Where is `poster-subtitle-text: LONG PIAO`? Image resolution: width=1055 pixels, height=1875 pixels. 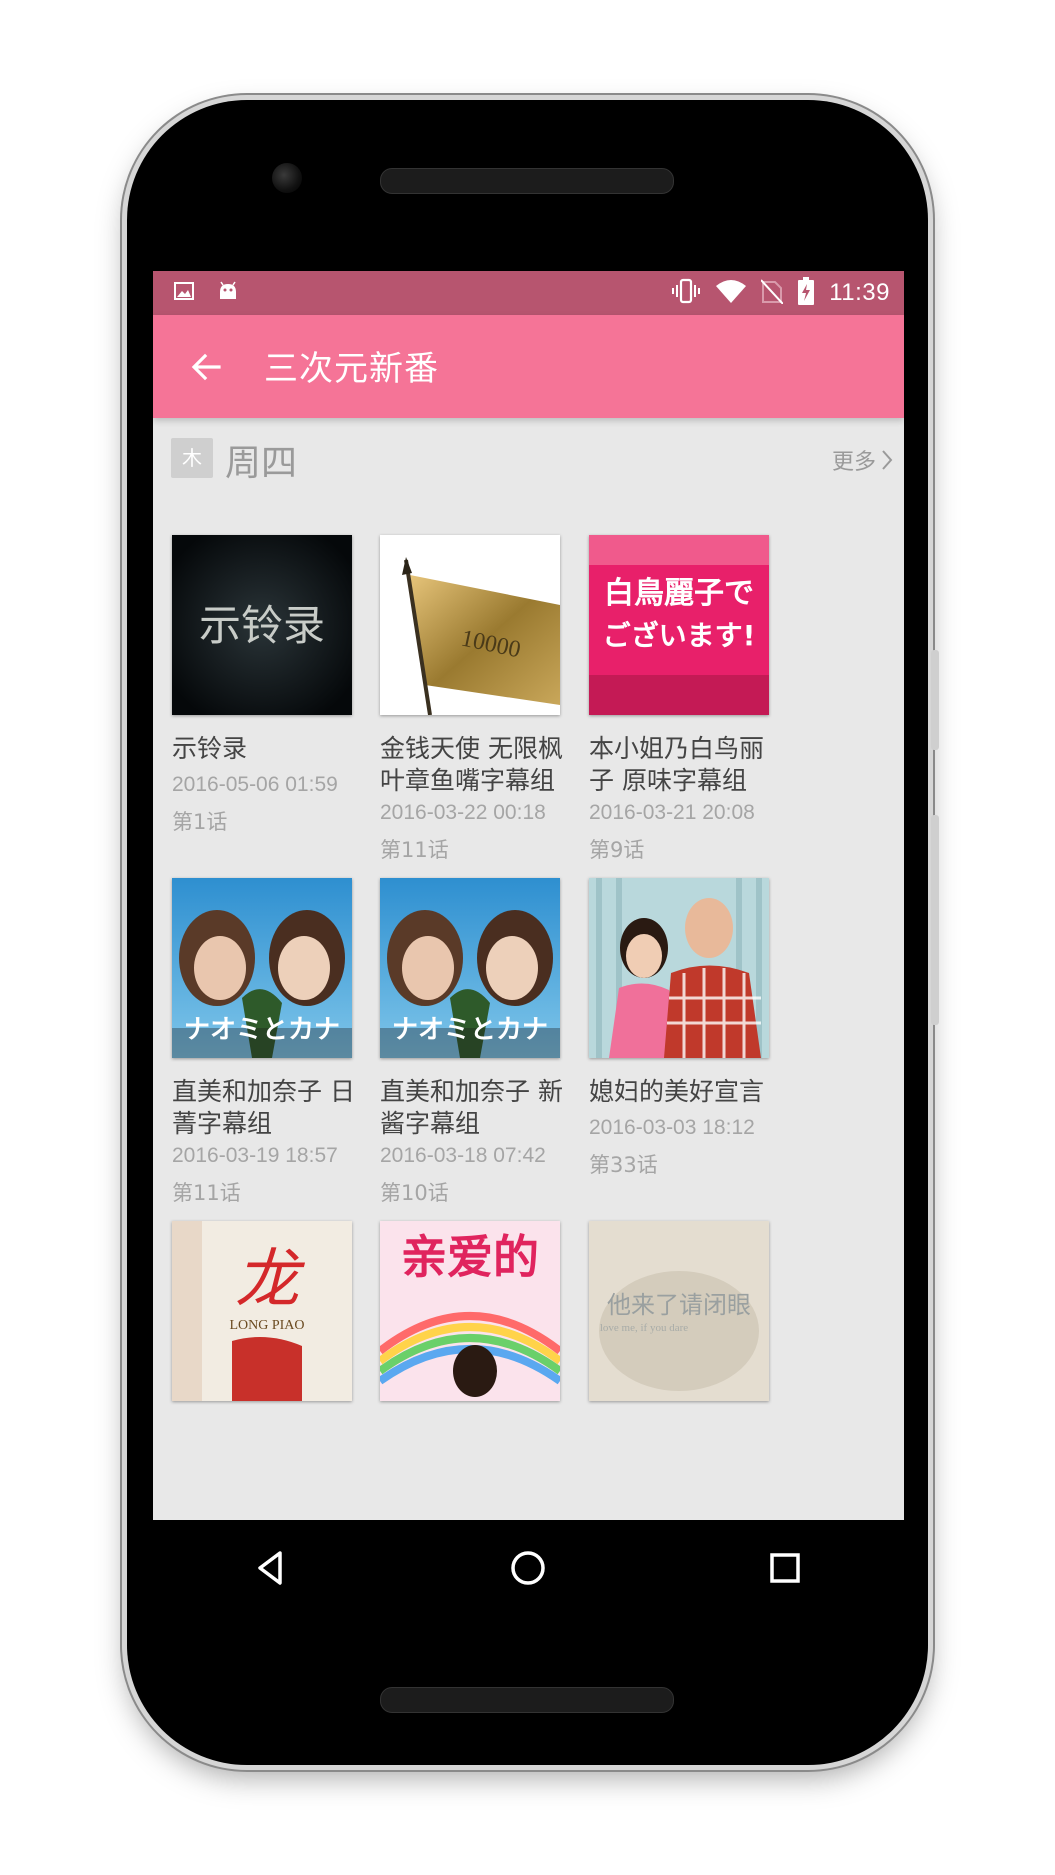
poster-subtitle-text: LONG PIAO is located at coordinates (266, 1325).